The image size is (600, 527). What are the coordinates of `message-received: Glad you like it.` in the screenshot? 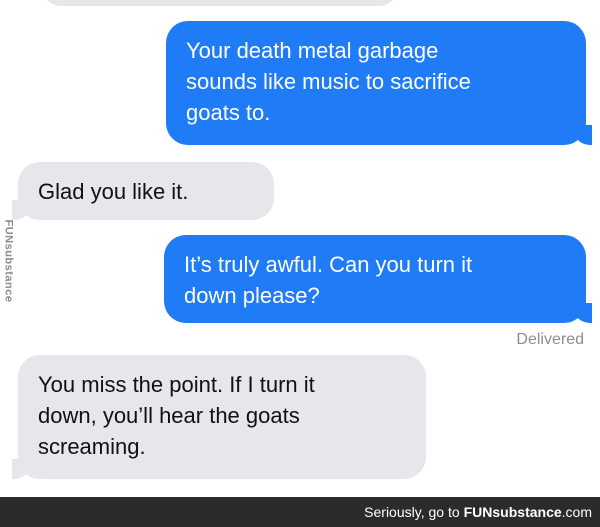 It's located at (143, 191).